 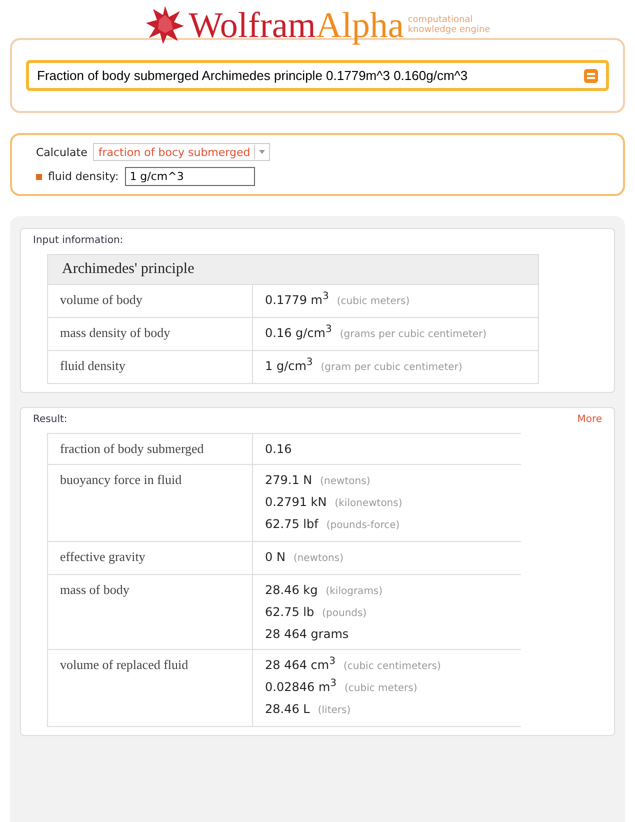 What do you see at coordinates (150, 612) in the screenshot?
I see `table-cell: mass of body` at bounding box center [150, 612].